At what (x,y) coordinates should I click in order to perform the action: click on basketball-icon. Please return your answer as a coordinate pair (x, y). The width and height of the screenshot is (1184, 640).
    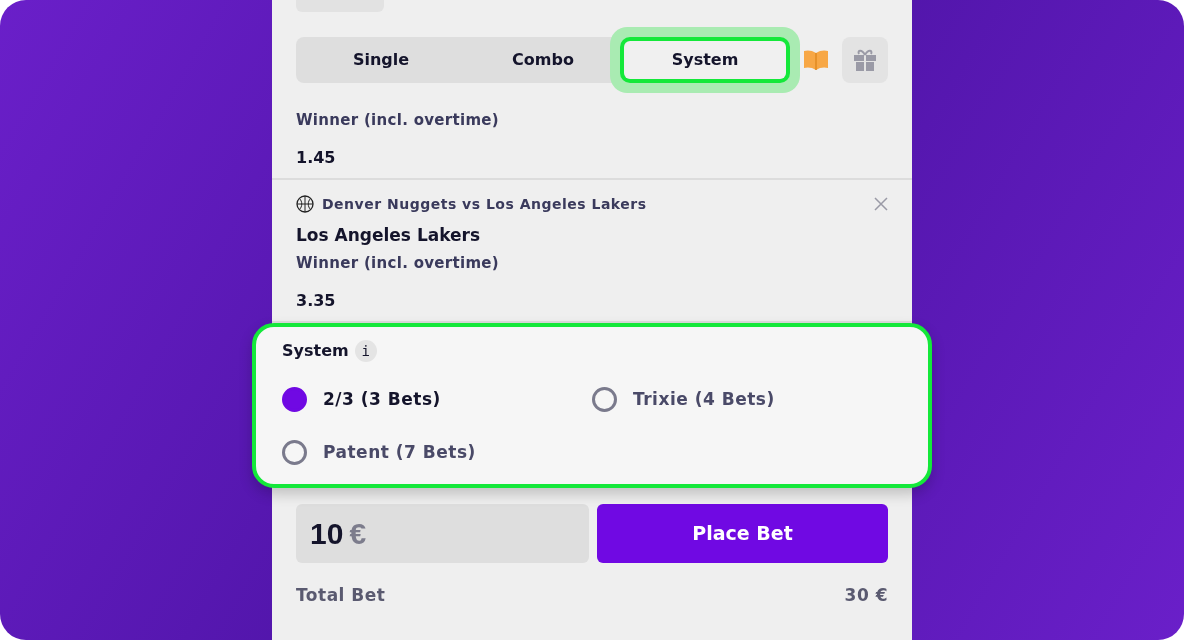
    Looking at the image, I should click on (305, 204).